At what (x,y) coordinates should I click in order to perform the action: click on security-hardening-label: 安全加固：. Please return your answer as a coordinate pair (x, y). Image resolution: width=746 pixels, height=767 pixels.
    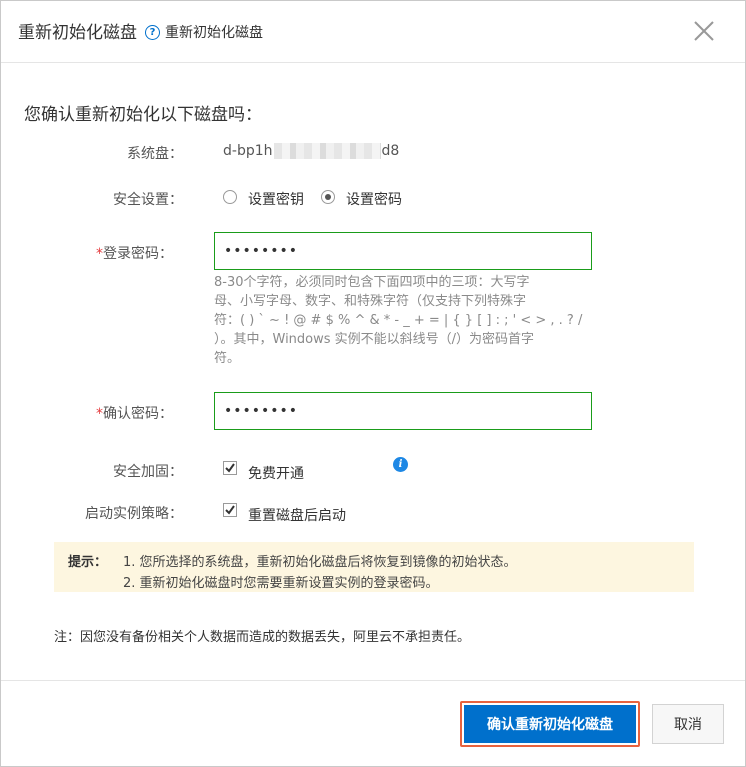
    Looking at the image, I should click on (148, 472).